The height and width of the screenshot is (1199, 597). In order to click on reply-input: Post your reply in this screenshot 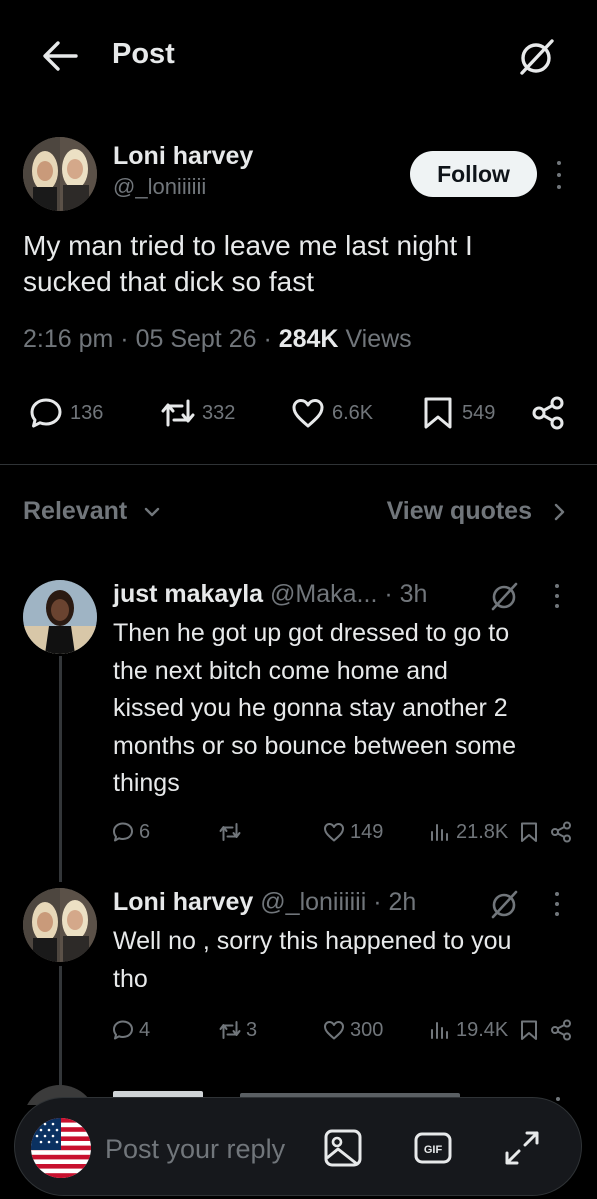, I will do `click(195, 1149)`.